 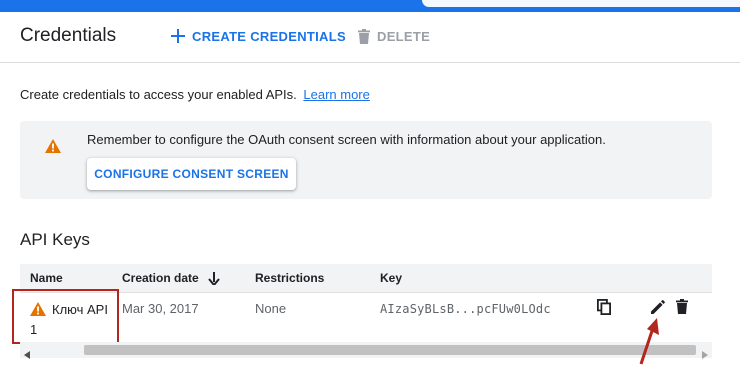 What do you see at coordinates (336, 94) in the screenshot?
I see `learn-more-link: Learn more` at bounding box center [336, 94].